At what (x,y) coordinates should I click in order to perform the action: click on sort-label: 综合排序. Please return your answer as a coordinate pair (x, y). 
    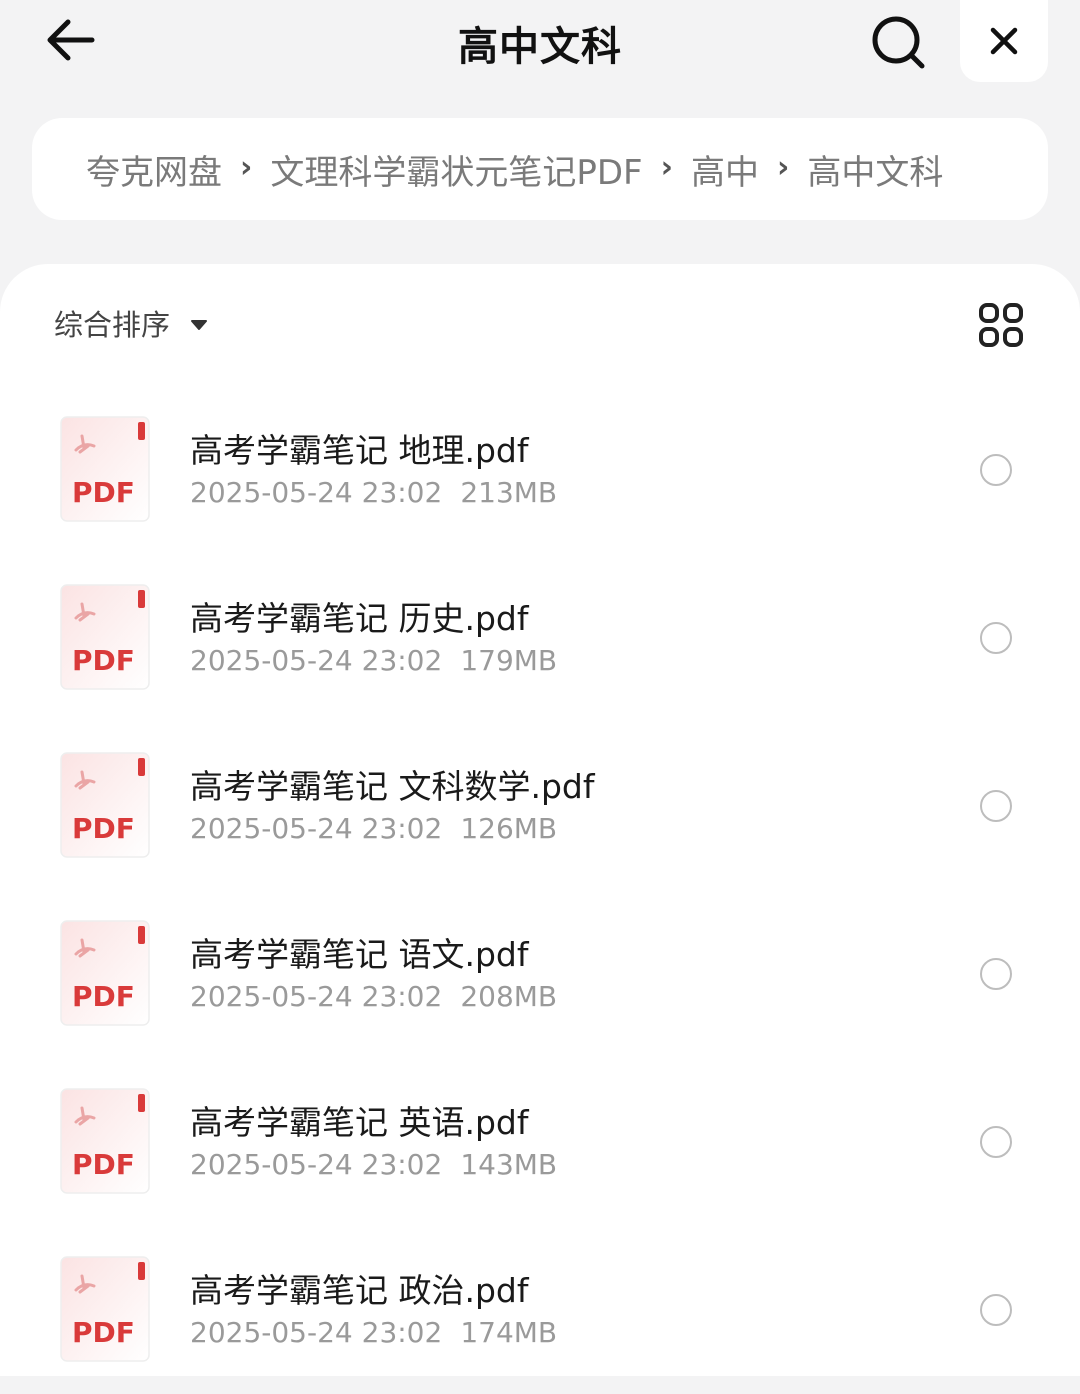
    Looking at the image, I should click on (112, 325).